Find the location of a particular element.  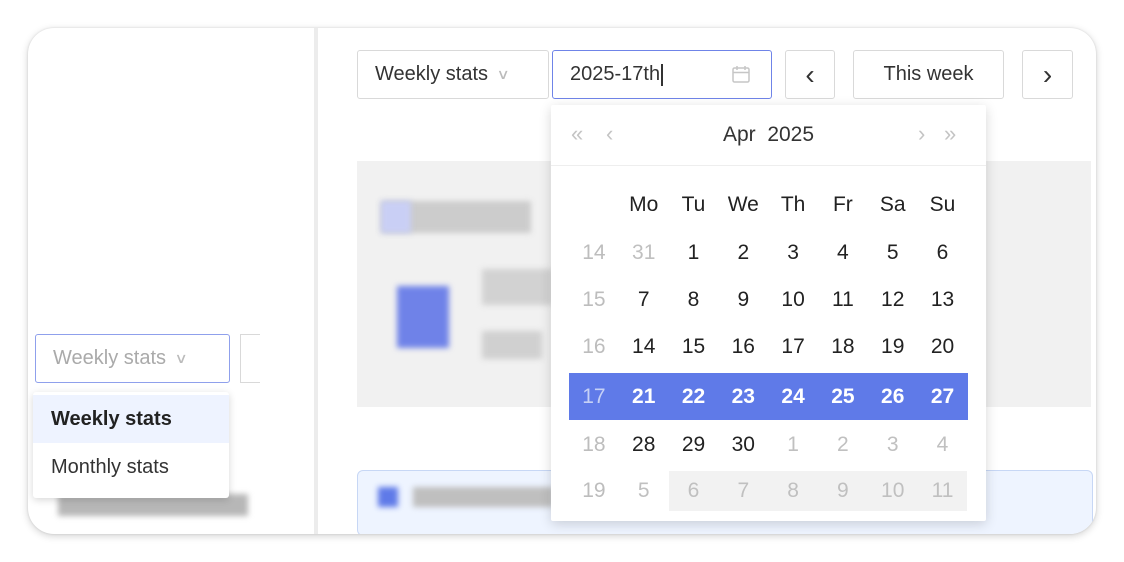

weekday-label: We is located at coordinates (743, 204).